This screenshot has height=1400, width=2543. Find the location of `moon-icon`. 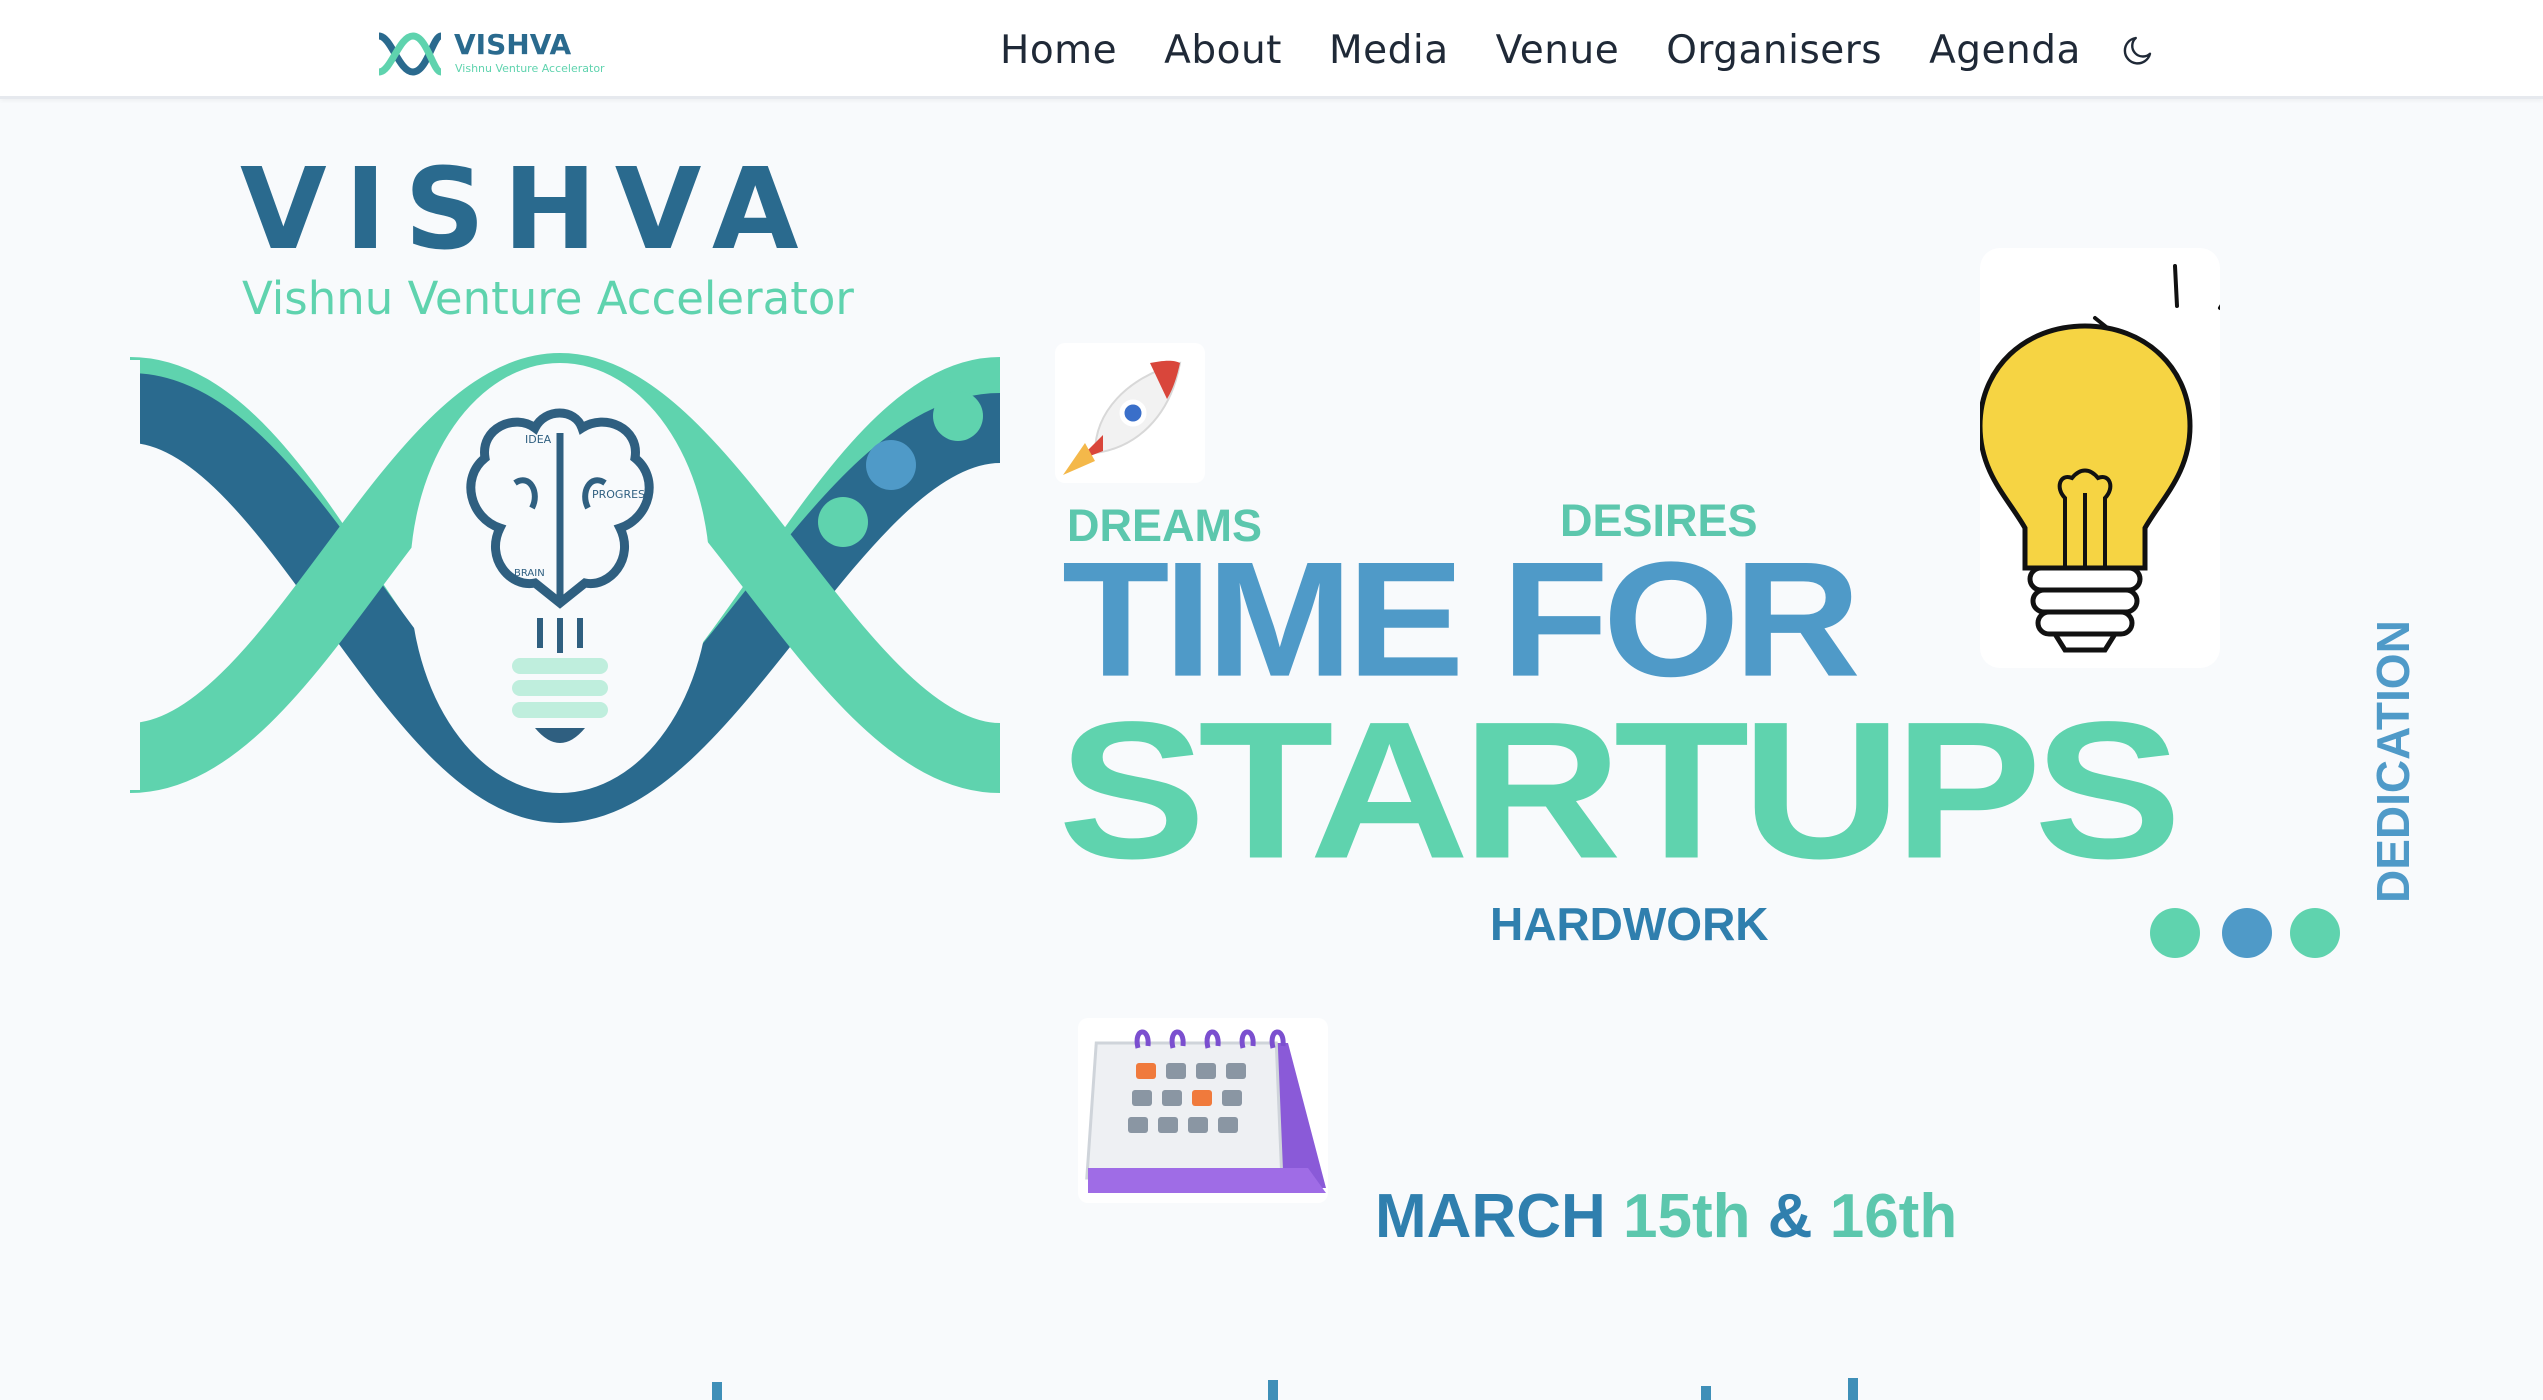

moon-icon is located at coordinates (2138, 50).